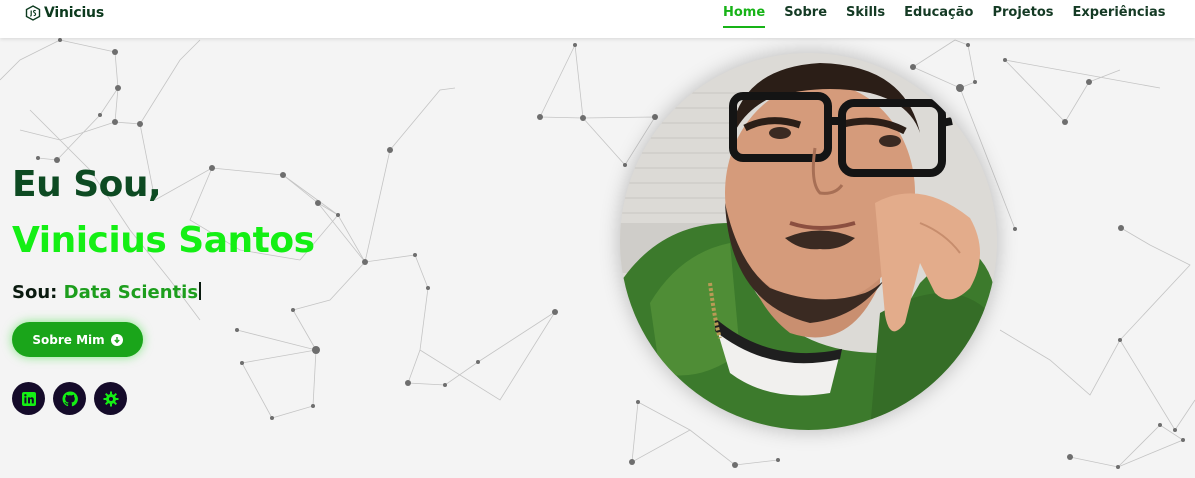 The width and height of the screenshot is (1195, 478). I want to click on kaggle-gear-icon, so click(110, 398).